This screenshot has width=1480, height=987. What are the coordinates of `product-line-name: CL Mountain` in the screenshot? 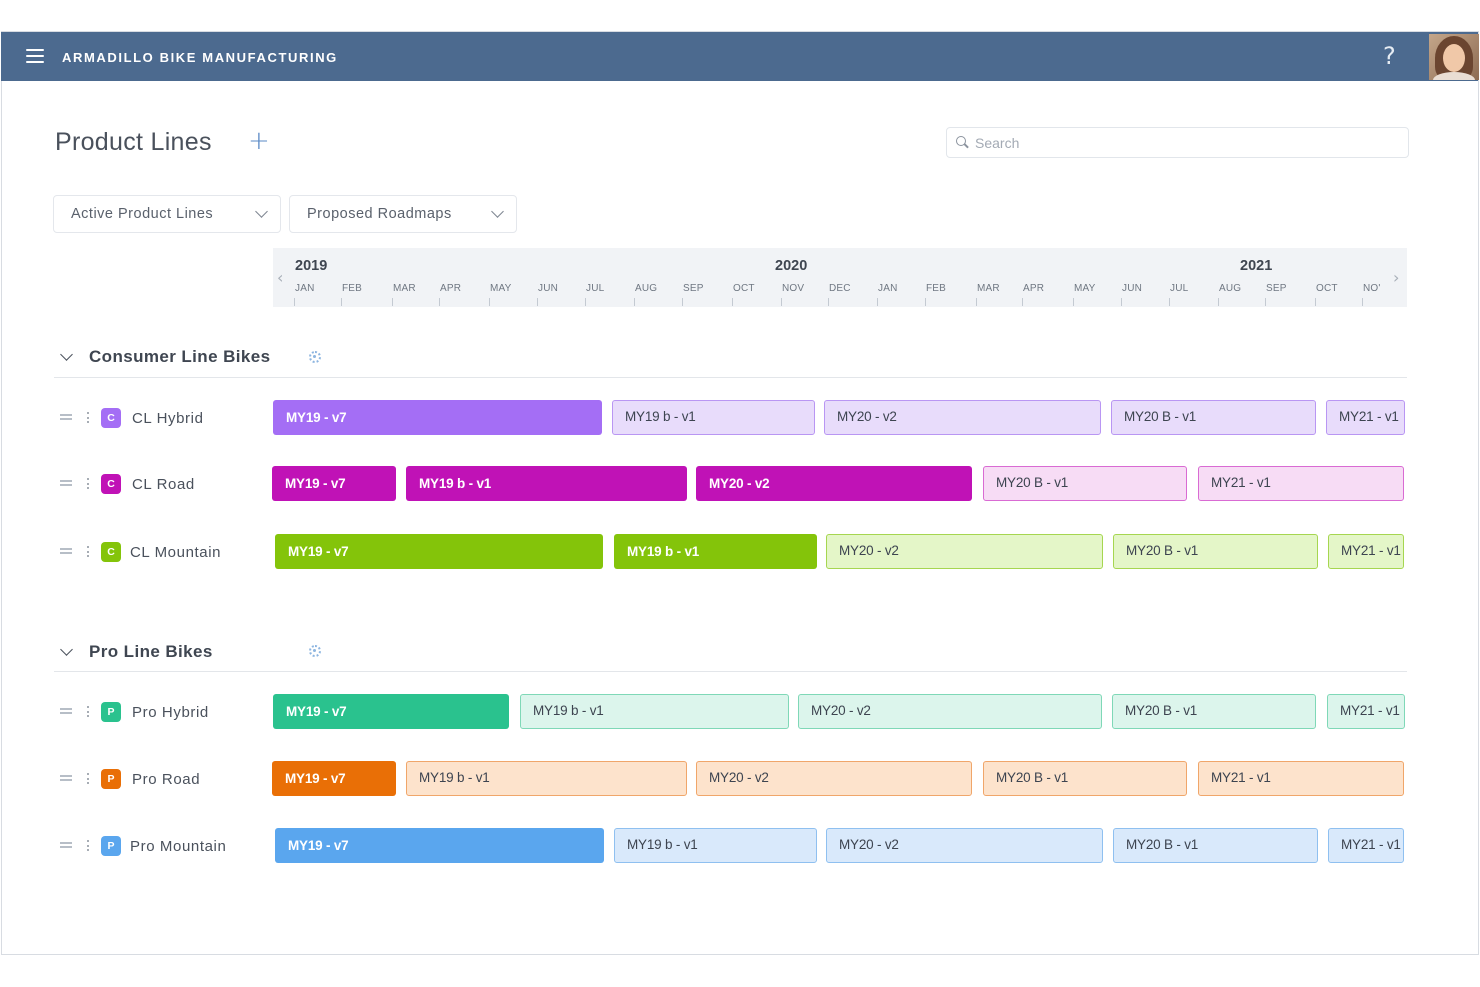 It's located at (175, 552).